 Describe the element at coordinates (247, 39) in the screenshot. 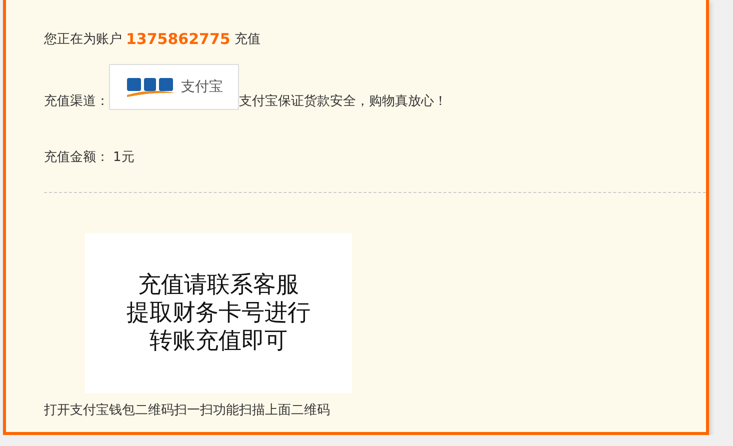

I see `recharge-label: 充值` at that location.